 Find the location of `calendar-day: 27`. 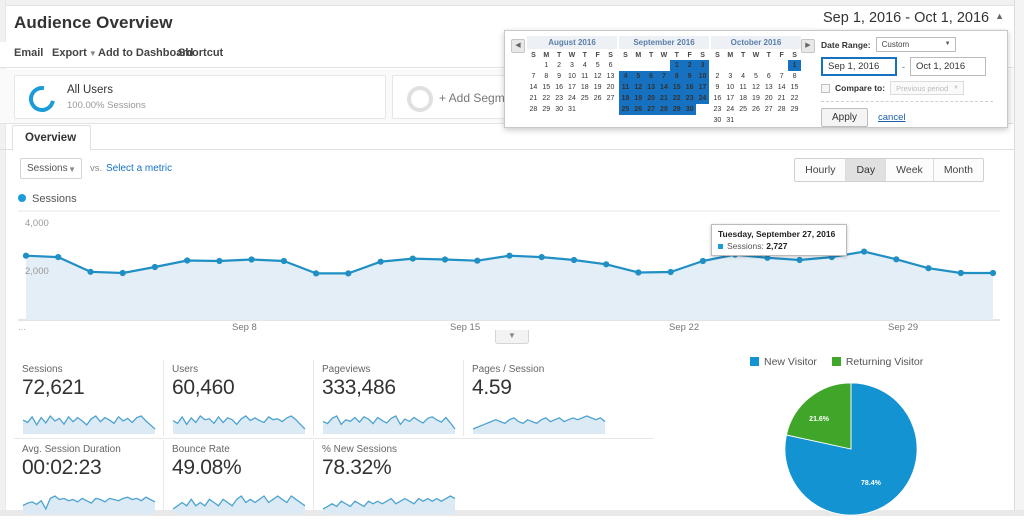

calendar-day: 27 is located at coordinates (610, 98).